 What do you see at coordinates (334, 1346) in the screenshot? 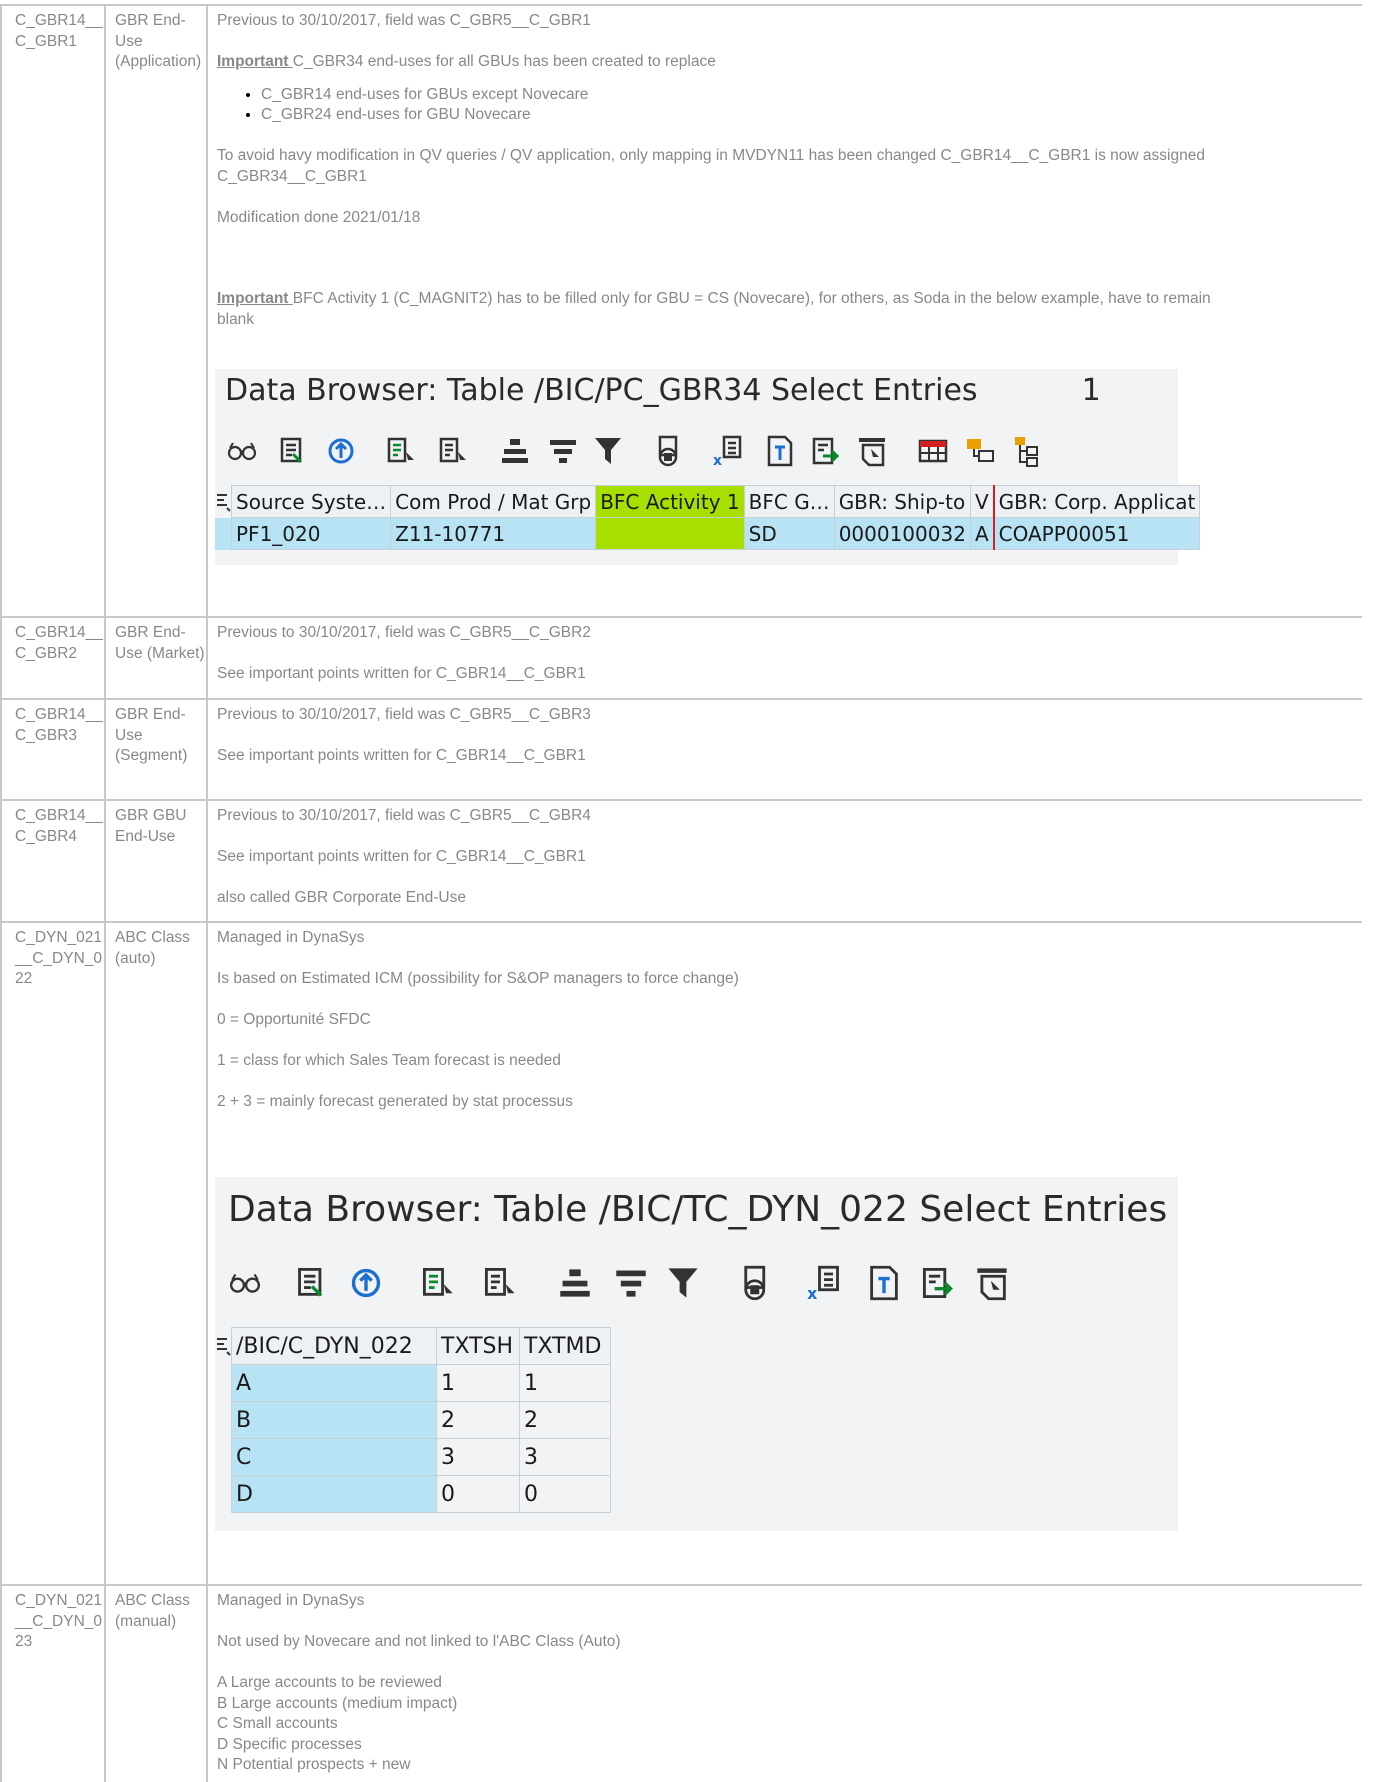
I see `column-header: /BIC/C_DYN_022` at bounding box center [334, 1346].